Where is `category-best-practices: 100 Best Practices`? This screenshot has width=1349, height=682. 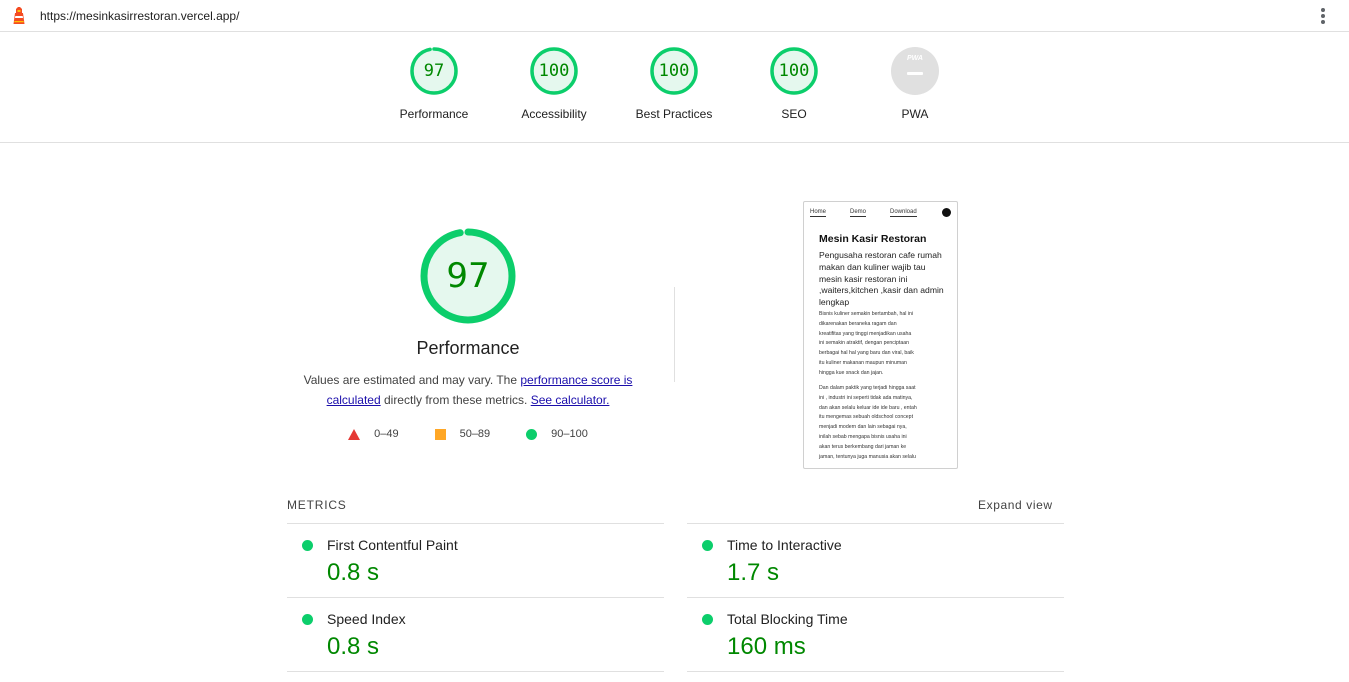
category-best-practices: 100 Best Practices is located at coordinates (674, 84).